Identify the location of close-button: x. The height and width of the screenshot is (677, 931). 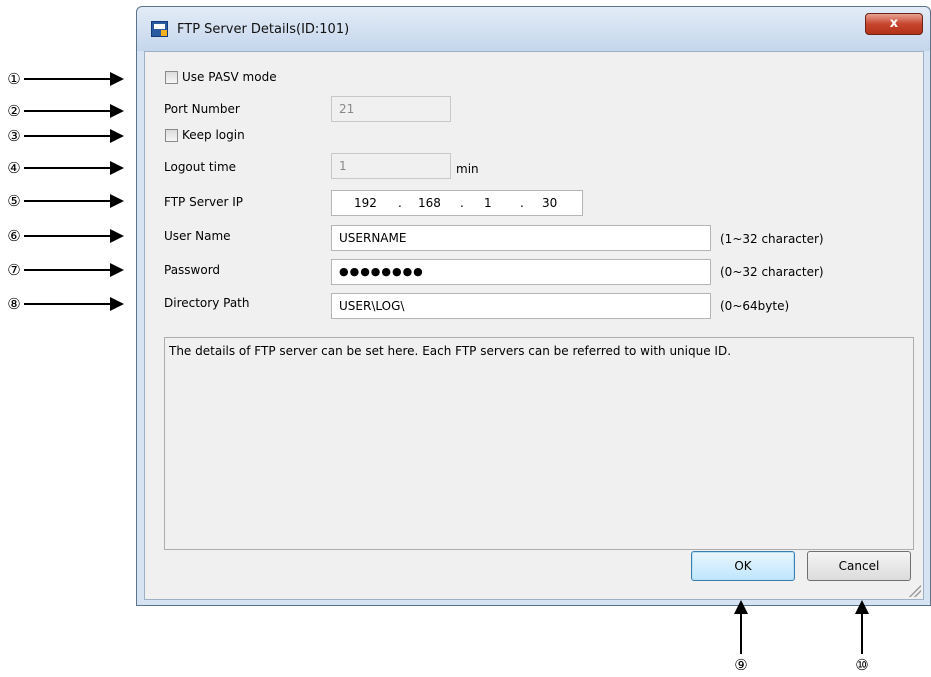
(894, 24).